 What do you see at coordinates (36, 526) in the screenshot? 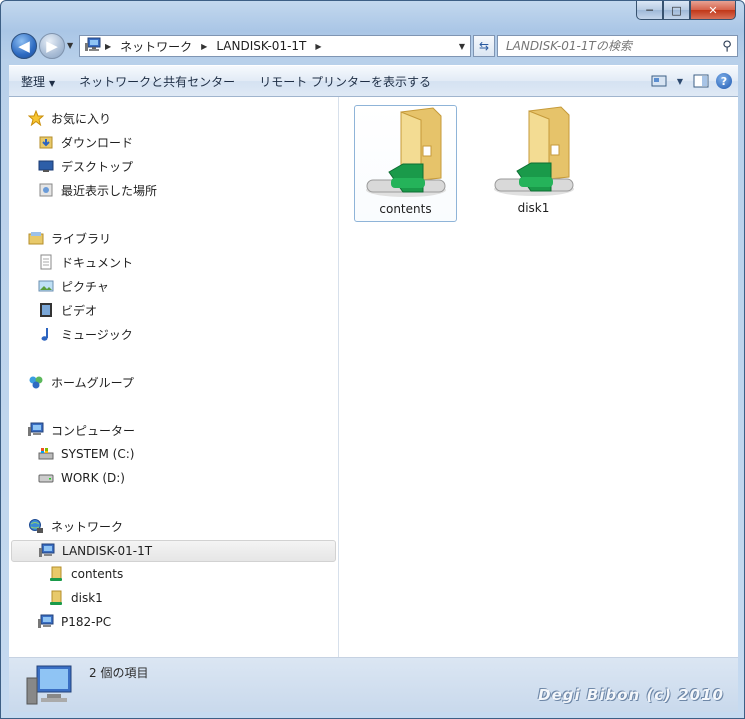
I see `network-globe-icon` at bounding box center [36, 526].